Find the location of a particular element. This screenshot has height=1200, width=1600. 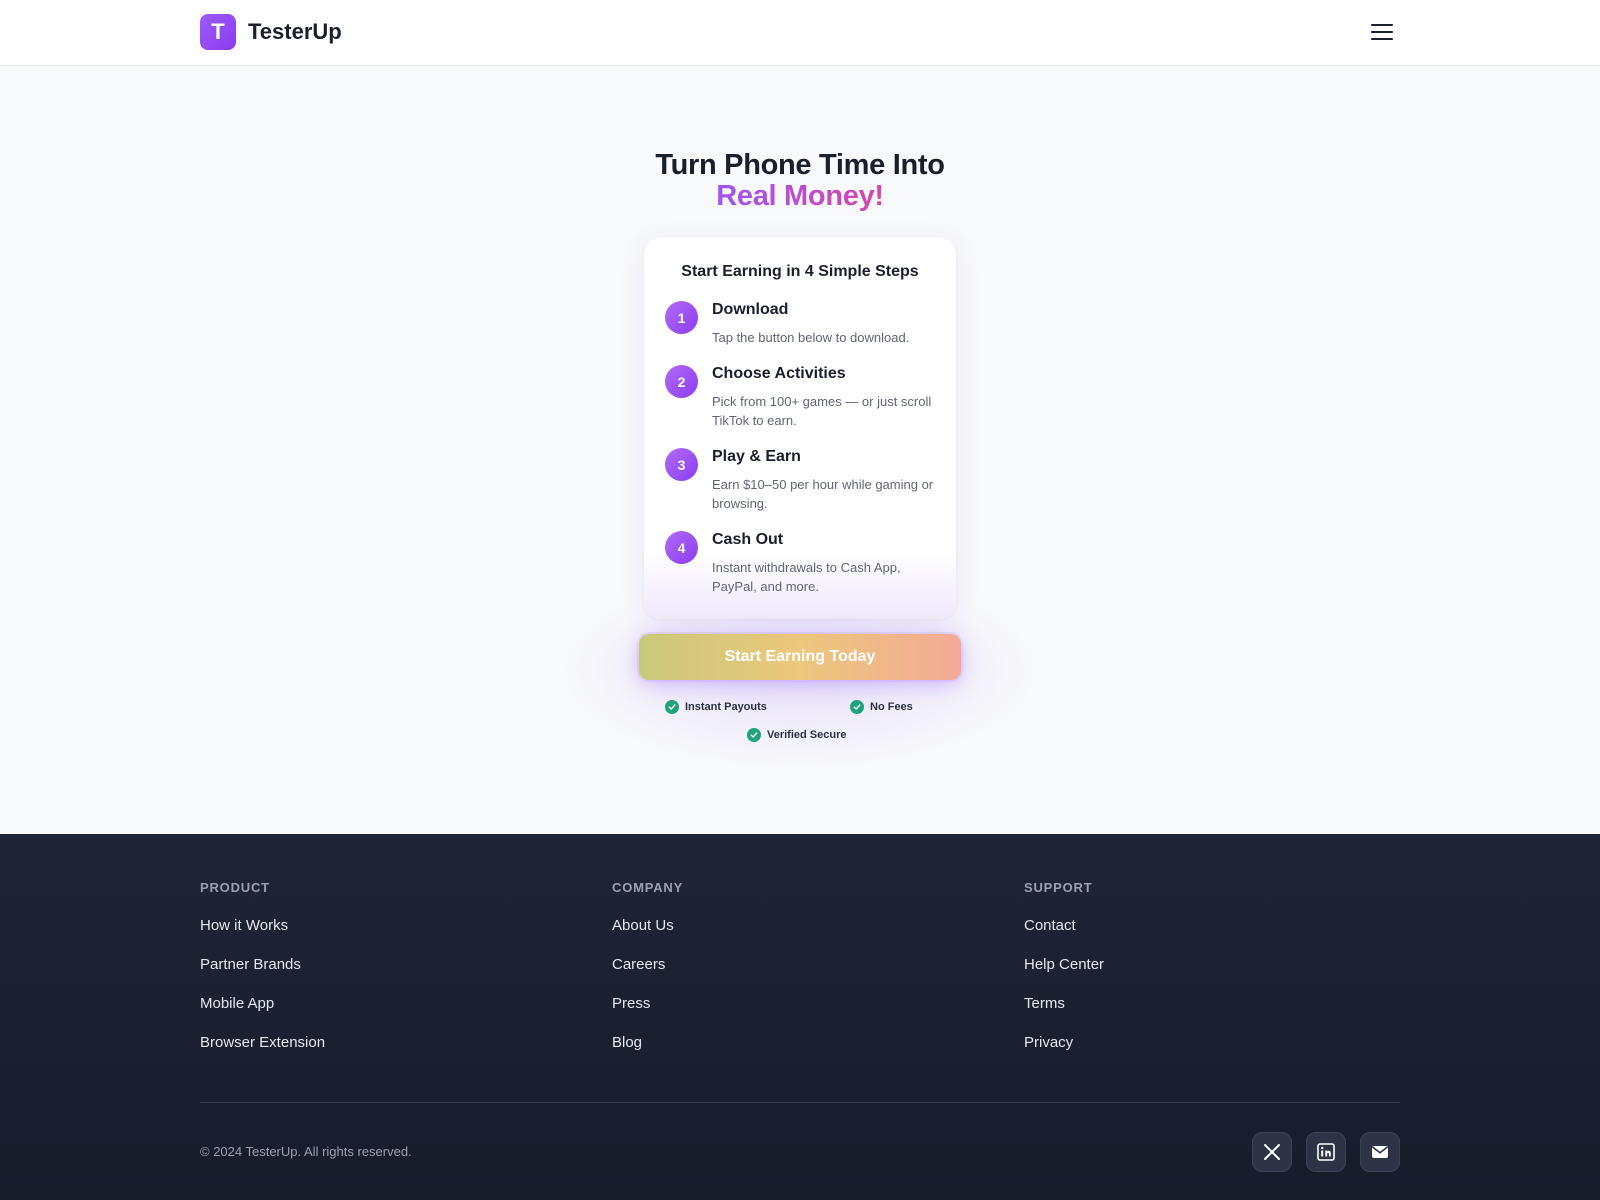

step-number-badge: 1 is located at coordinates (681, 317).